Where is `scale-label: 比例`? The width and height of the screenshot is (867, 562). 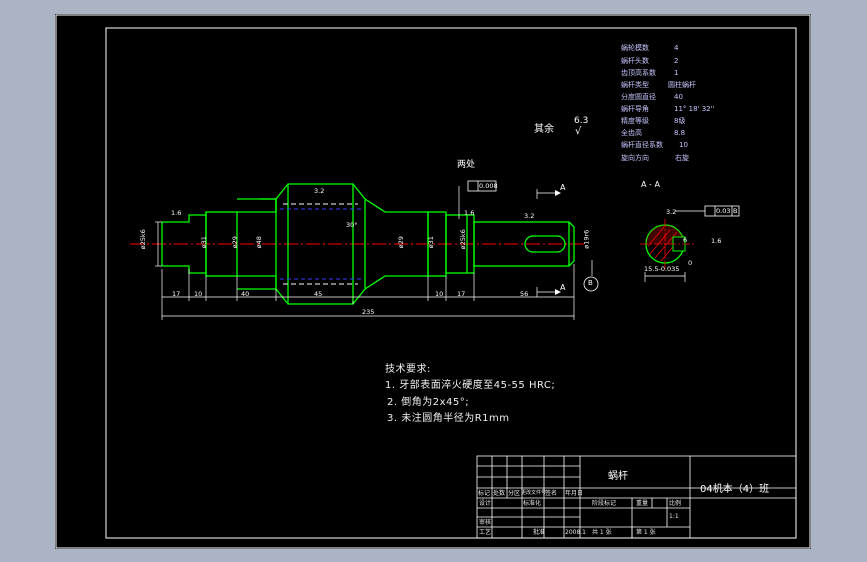
scale-label: 比例 is located at coordinates (675, 503).